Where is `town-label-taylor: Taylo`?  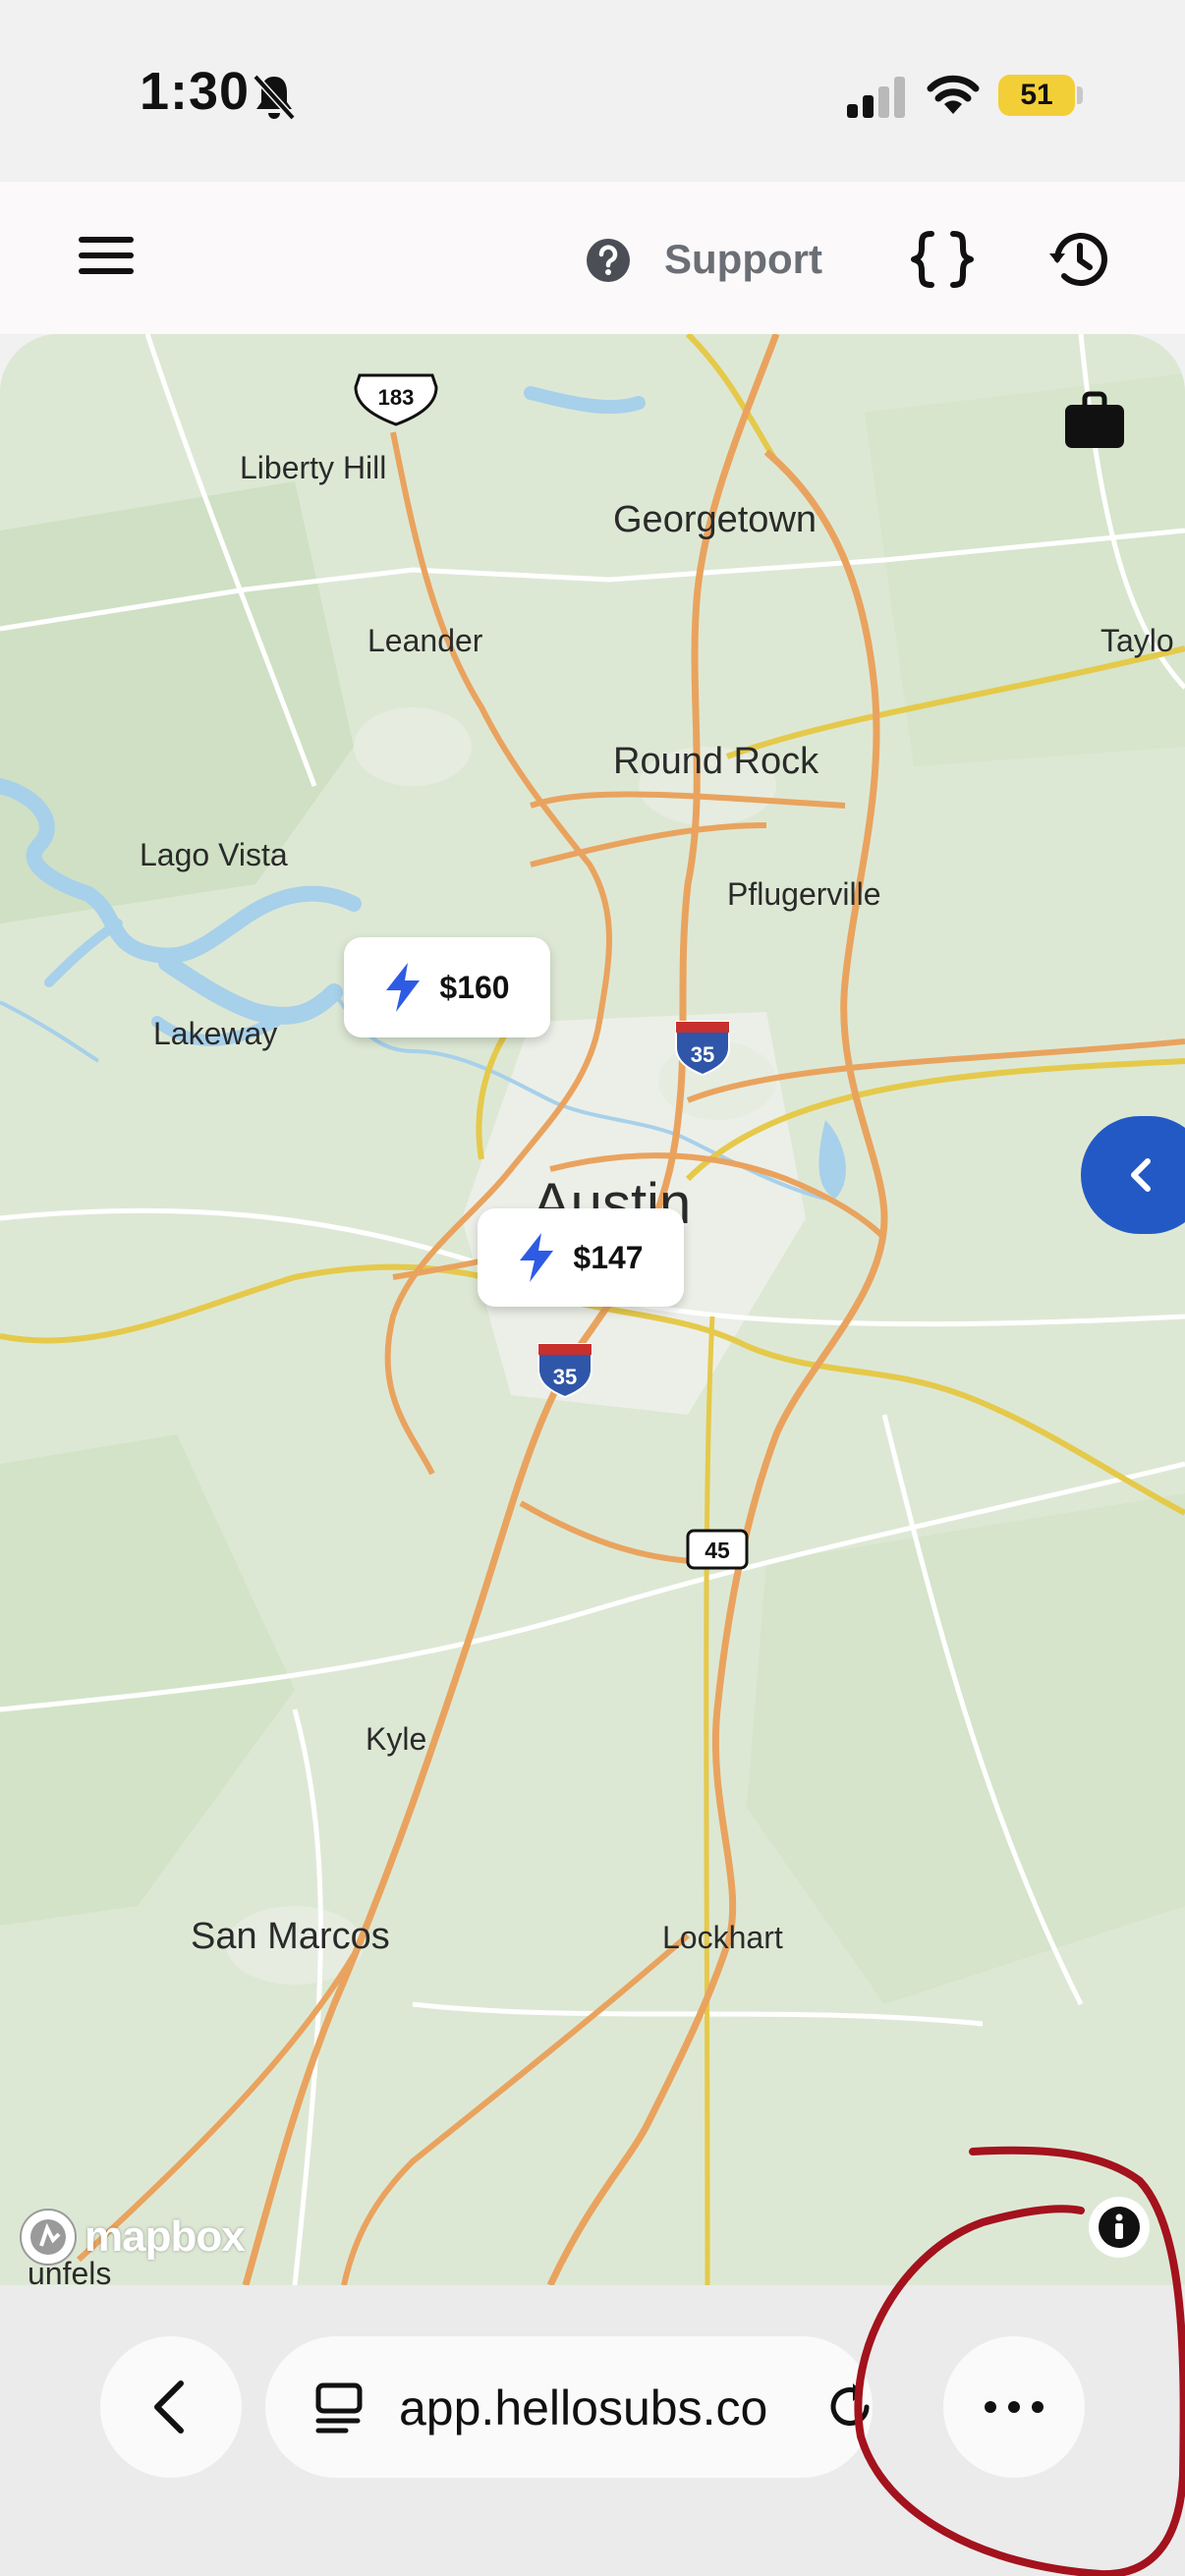 town-label-taylor: Taylo is located at coordinates (1137, 640).